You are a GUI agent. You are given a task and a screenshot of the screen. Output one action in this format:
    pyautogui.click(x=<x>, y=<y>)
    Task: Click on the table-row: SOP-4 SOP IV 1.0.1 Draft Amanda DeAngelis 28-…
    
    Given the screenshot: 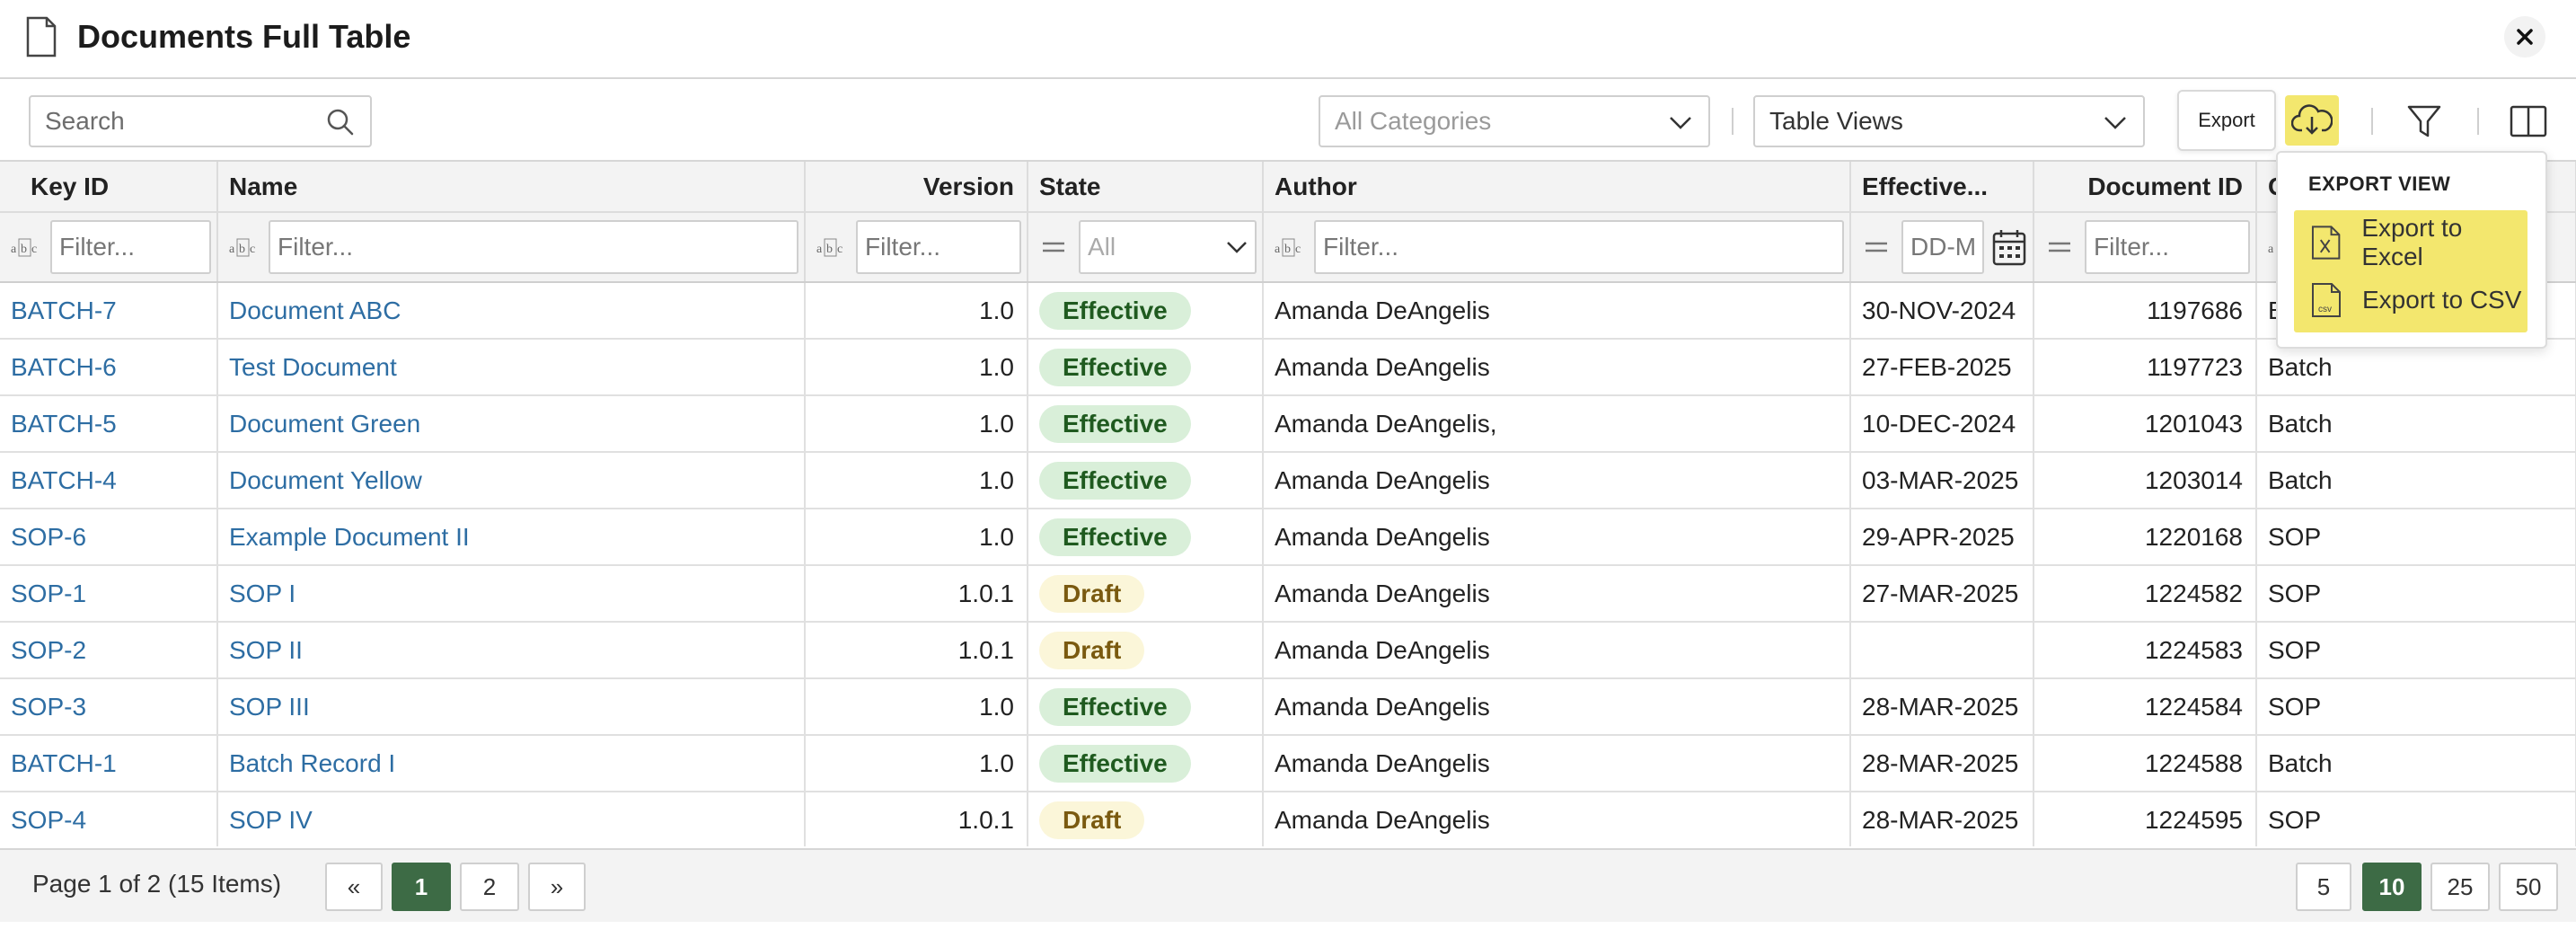 What is the action you would take?
    pyautogui.click(x=1288, y=819)
    